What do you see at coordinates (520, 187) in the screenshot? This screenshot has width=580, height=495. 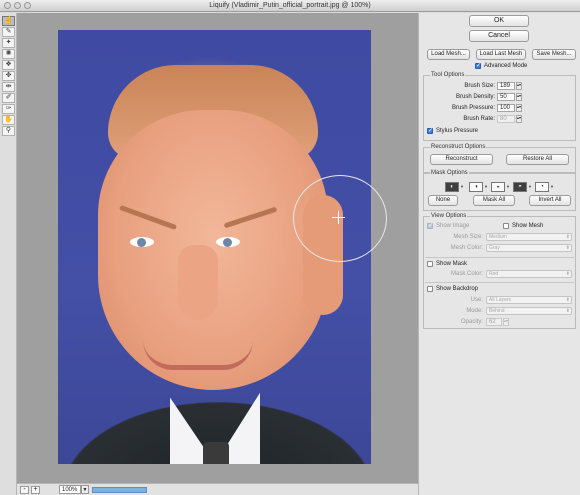 I see `intersect-selection-icon: ◓` at bounding box center [520, 187].